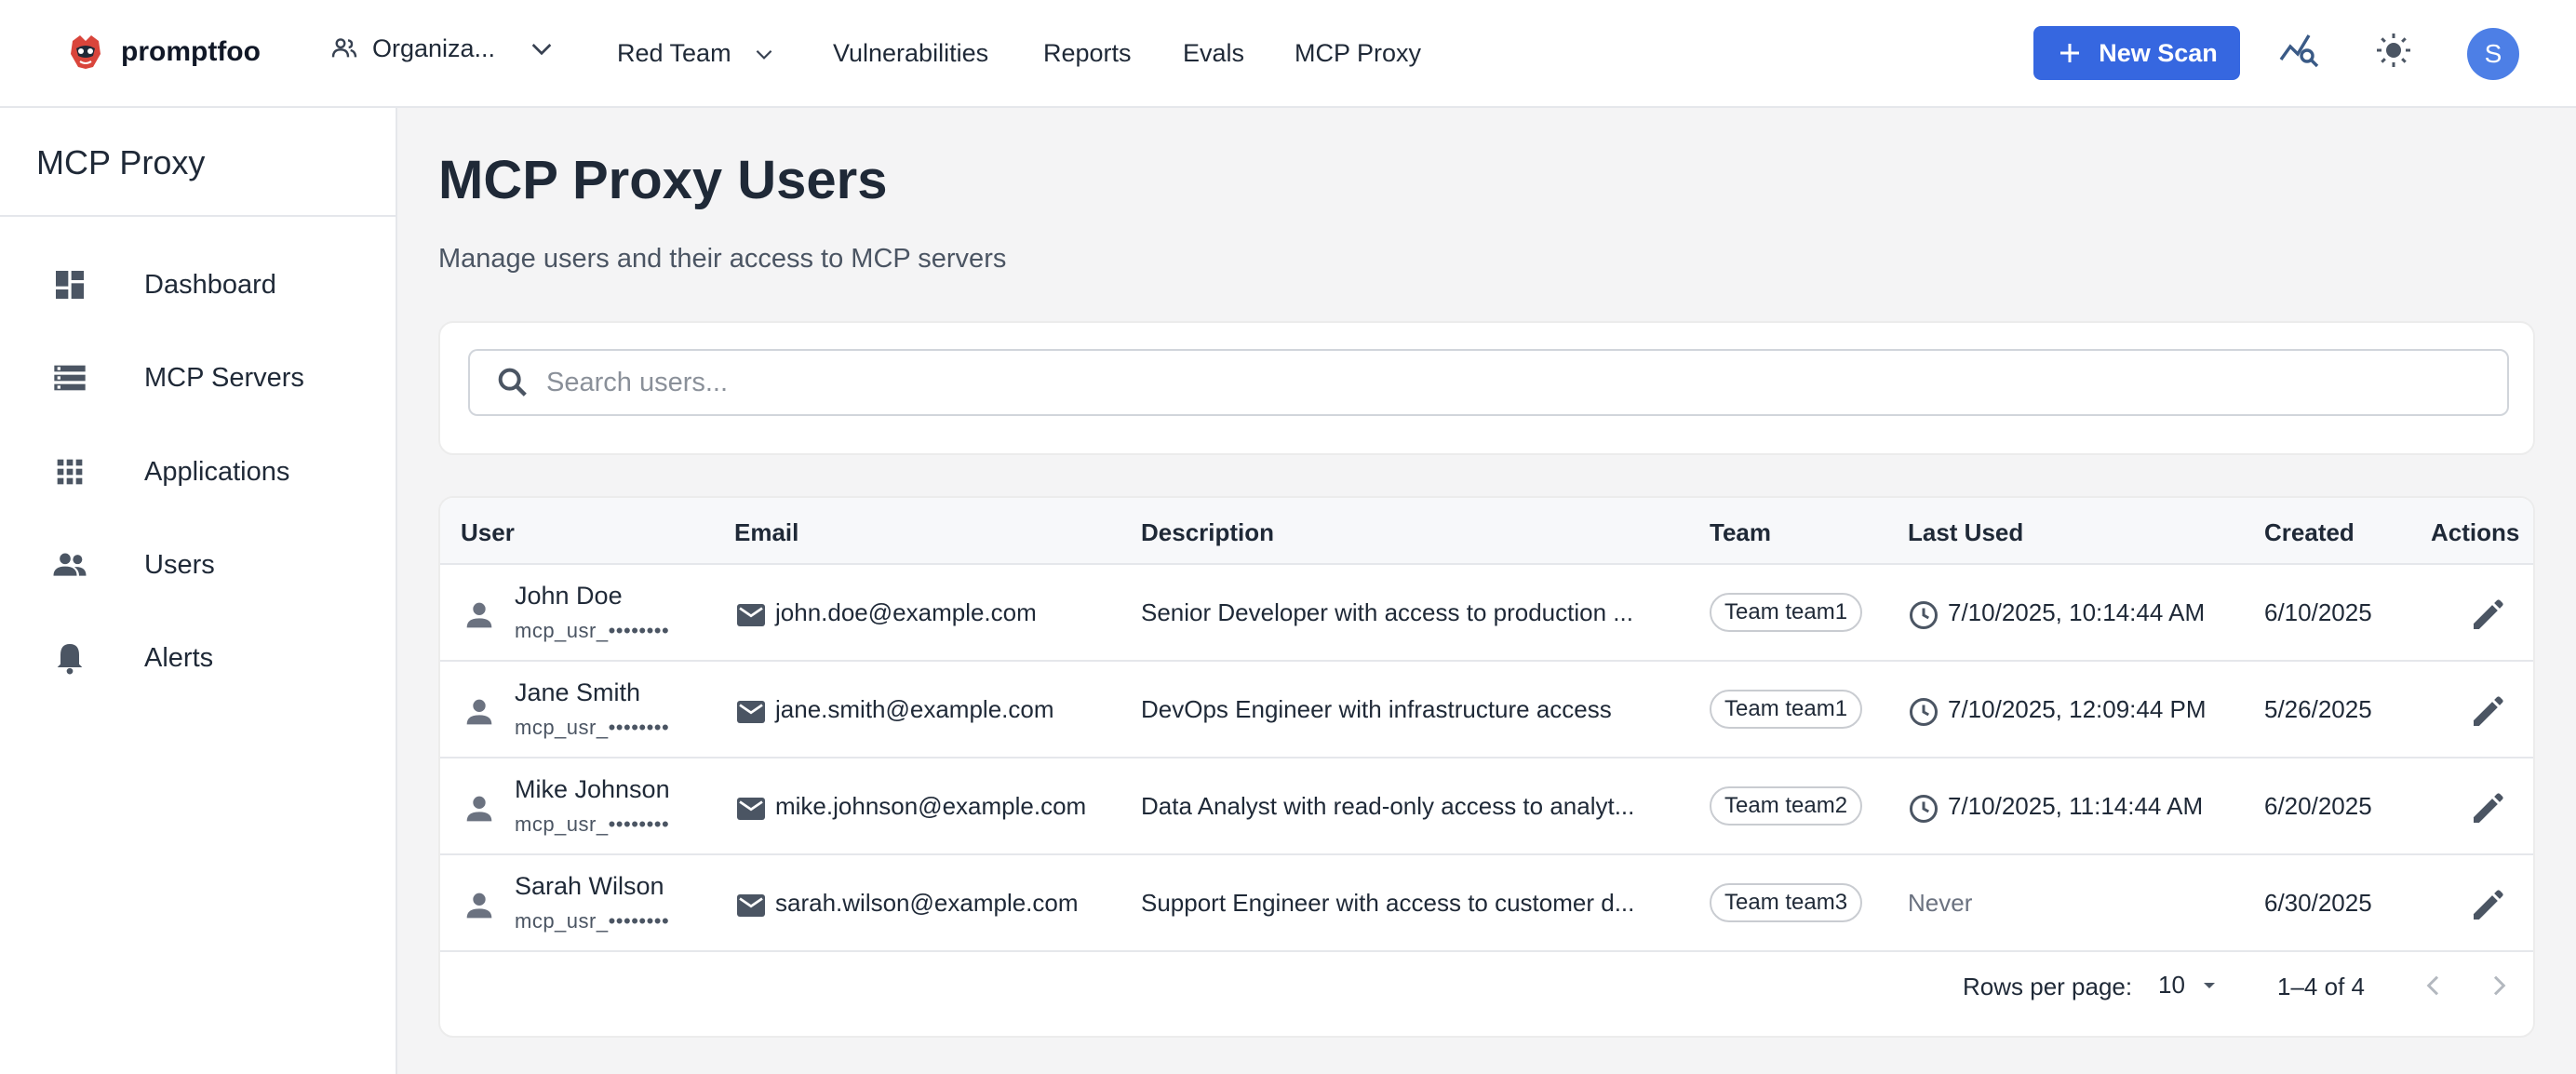 The height and width of the screenshot is (1074, 2576). Describe the element at coordinates (2318, 612) in the screenshot. I see `user-created: 6/10/2025` at that location.